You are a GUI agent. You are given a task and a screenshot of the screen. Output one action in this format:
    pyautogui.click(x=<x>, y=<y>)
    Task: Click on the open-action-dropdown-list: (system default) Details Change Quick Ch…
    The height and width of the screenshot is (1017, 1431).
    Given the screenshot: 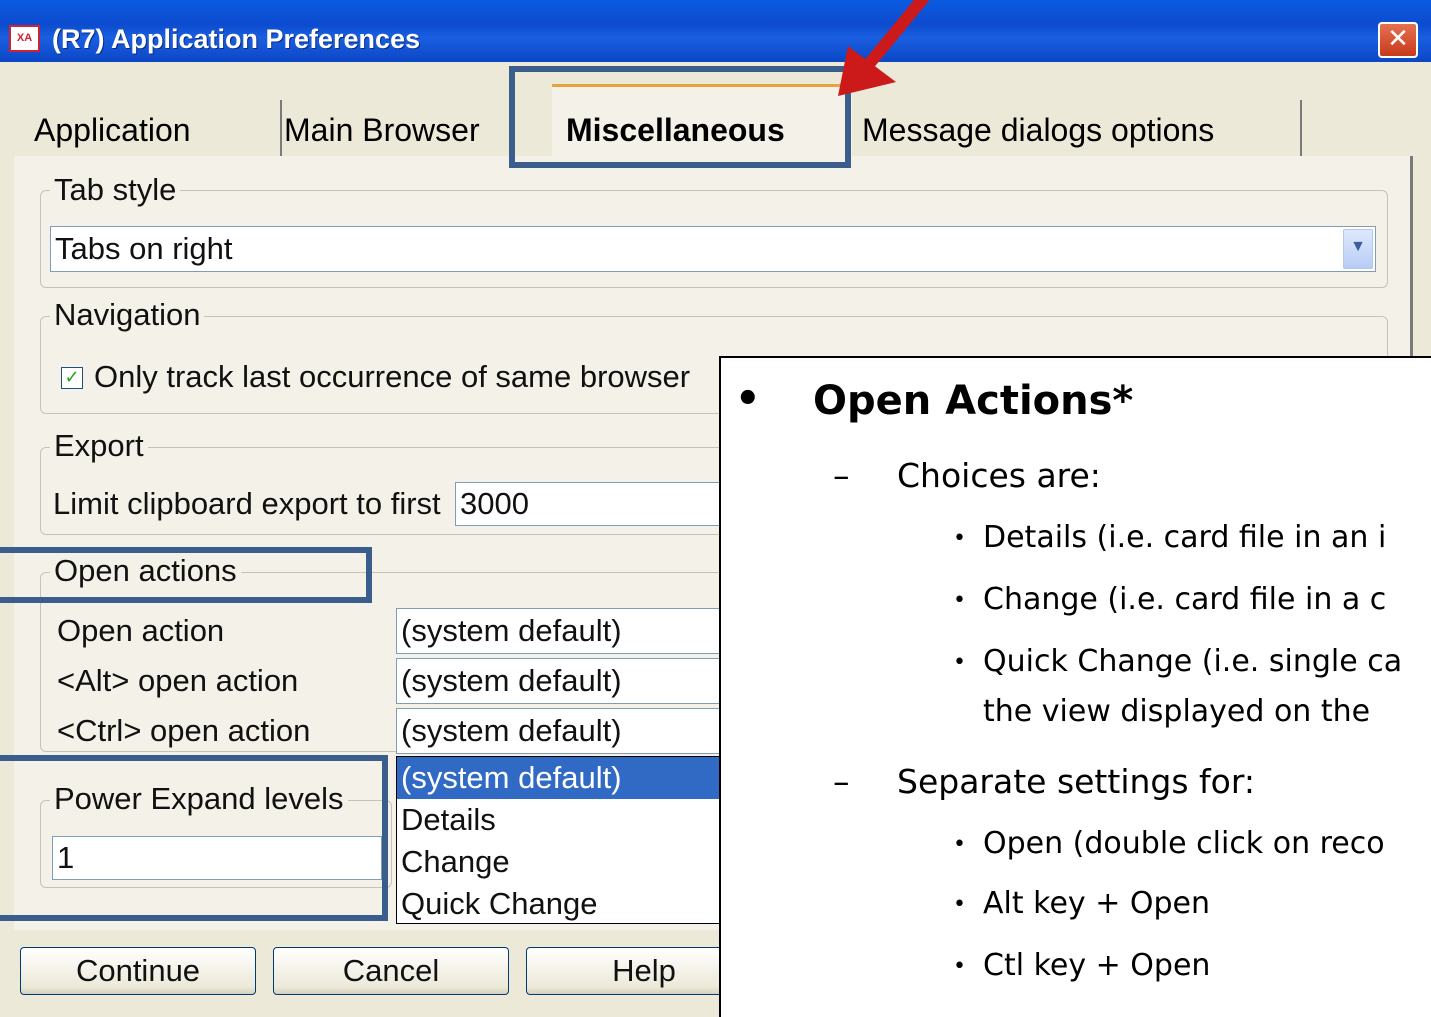 What is the action you would take?
    pyautogui.click(x=561, y=840)
    